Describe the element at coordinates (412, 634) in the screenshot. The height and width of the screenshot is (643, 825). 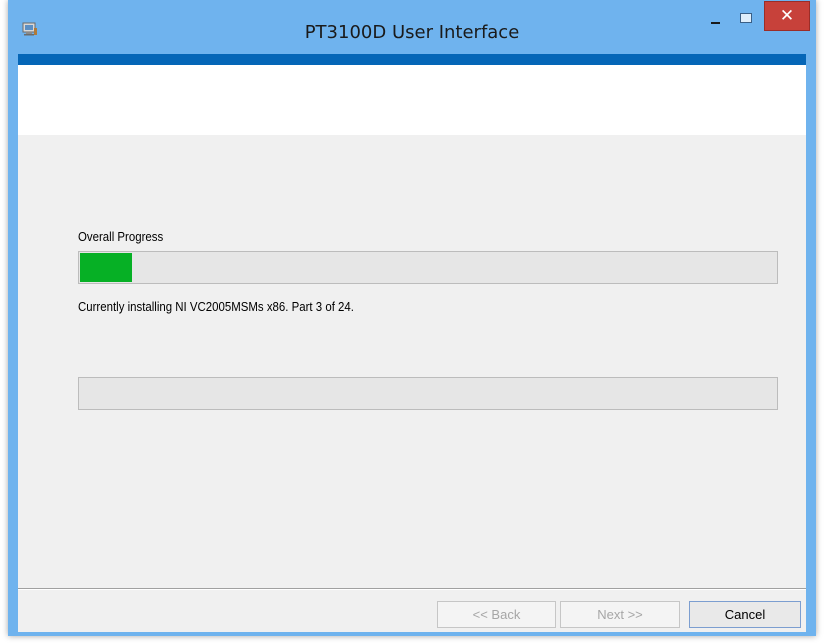
I see `window-bottom-border` at that location.